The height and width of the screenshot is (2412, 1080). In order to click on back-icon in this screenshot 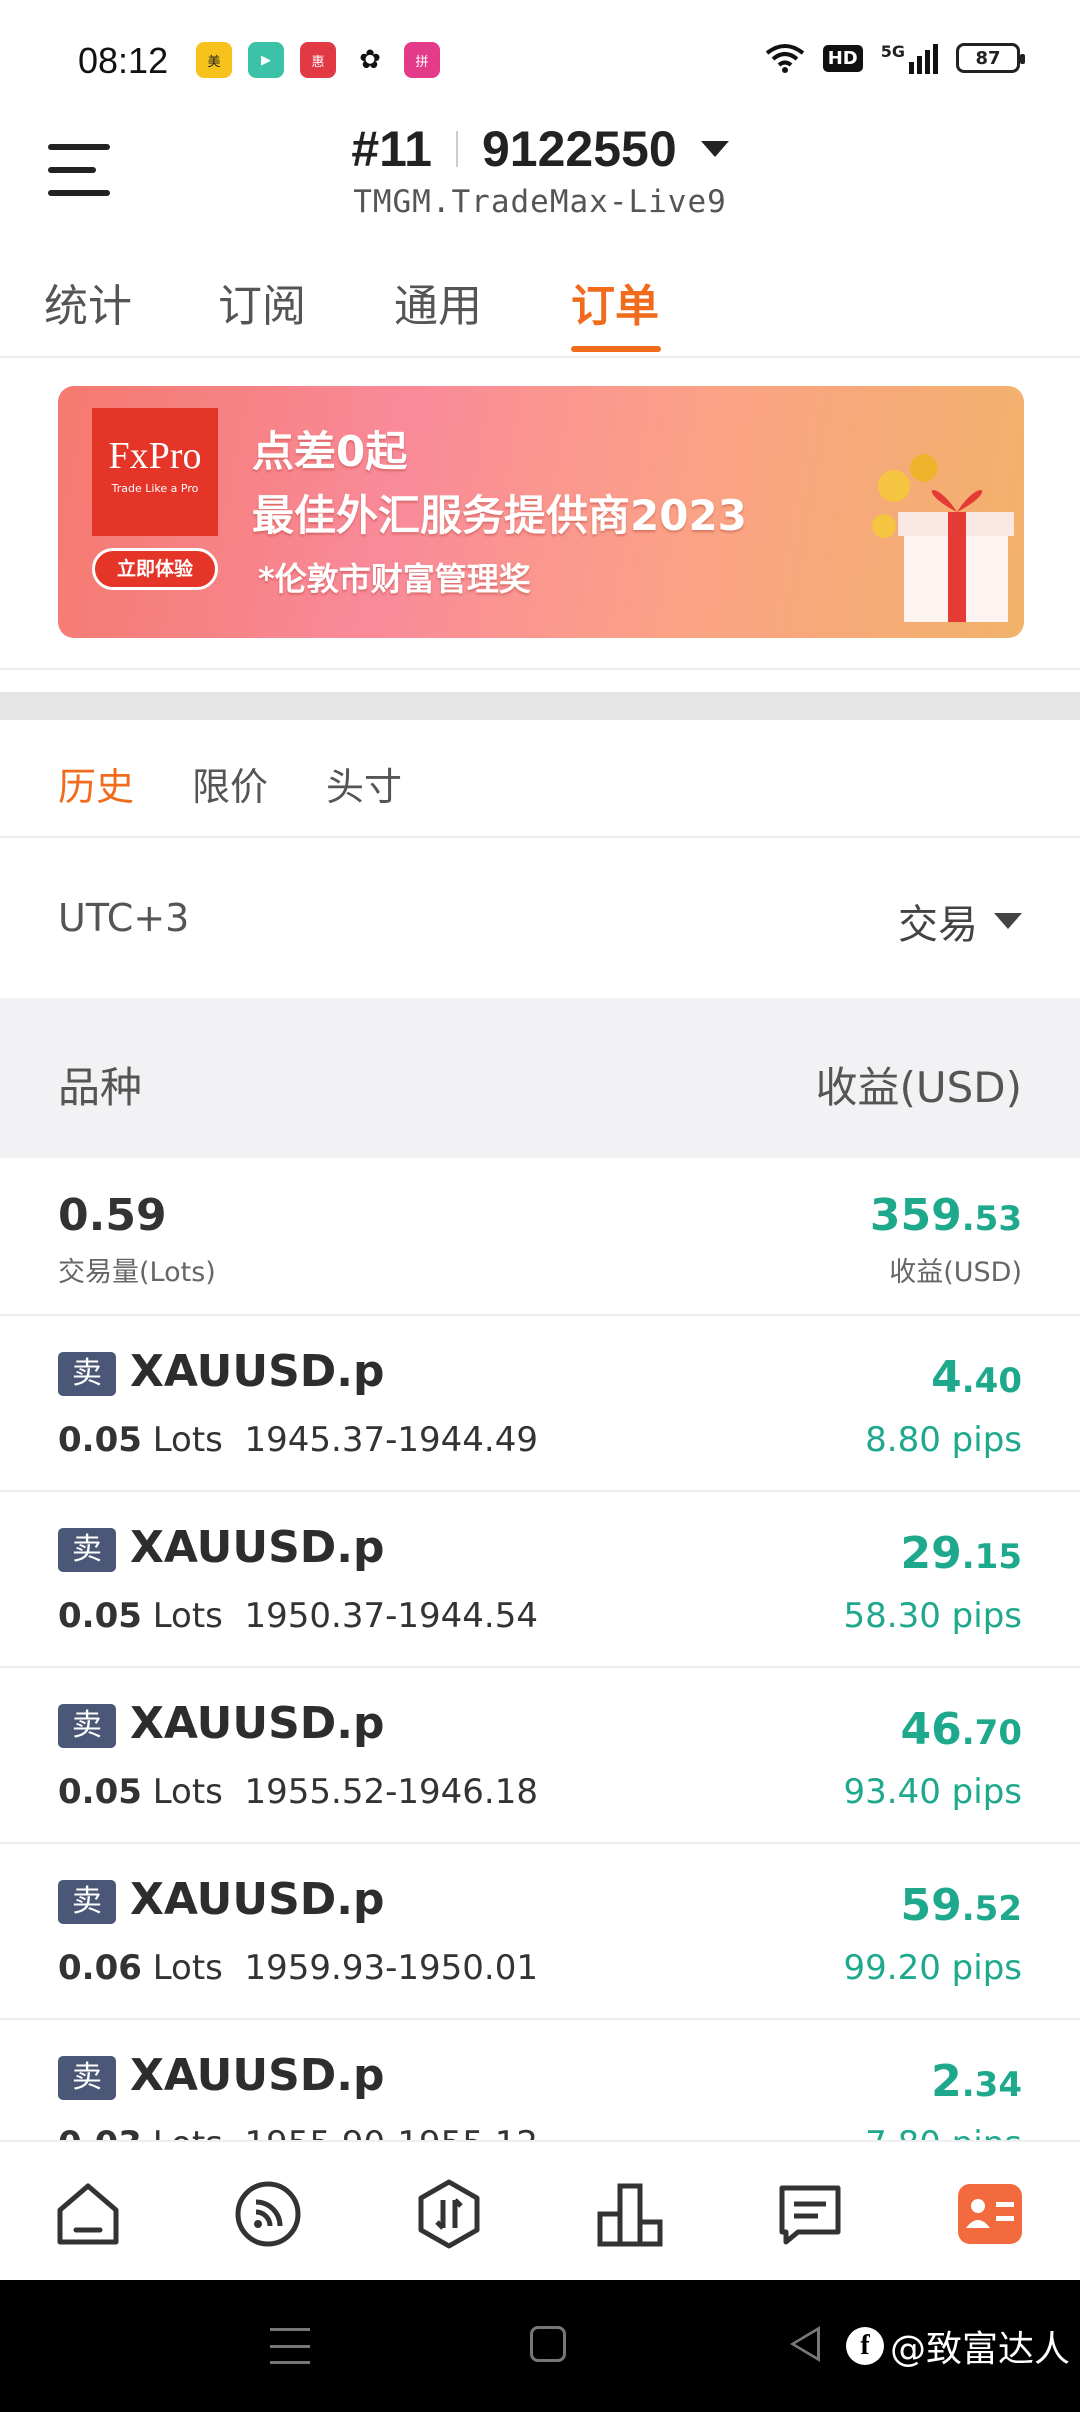, I will do `click(805, 2344)`.